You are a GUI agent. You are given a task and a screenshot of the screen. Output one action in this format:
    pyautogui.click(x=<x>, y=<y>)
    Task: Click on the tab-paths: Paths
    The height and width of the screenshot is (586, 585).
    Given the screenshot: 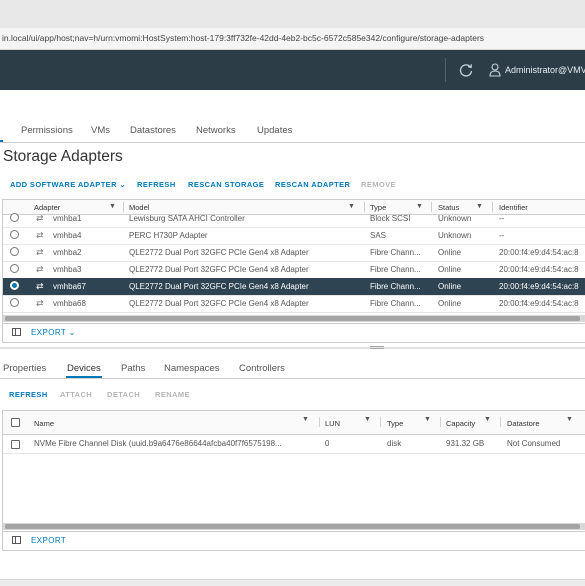 What is the action you would take?
    pyautogui.click(x=133, y=368)
    